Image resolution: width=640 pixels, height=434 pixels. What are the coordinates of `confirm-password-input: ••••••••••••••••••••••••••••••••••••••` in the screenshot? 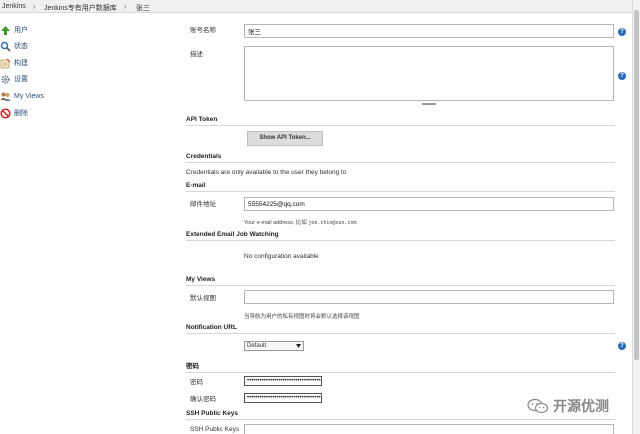 It's located at (283, 398).